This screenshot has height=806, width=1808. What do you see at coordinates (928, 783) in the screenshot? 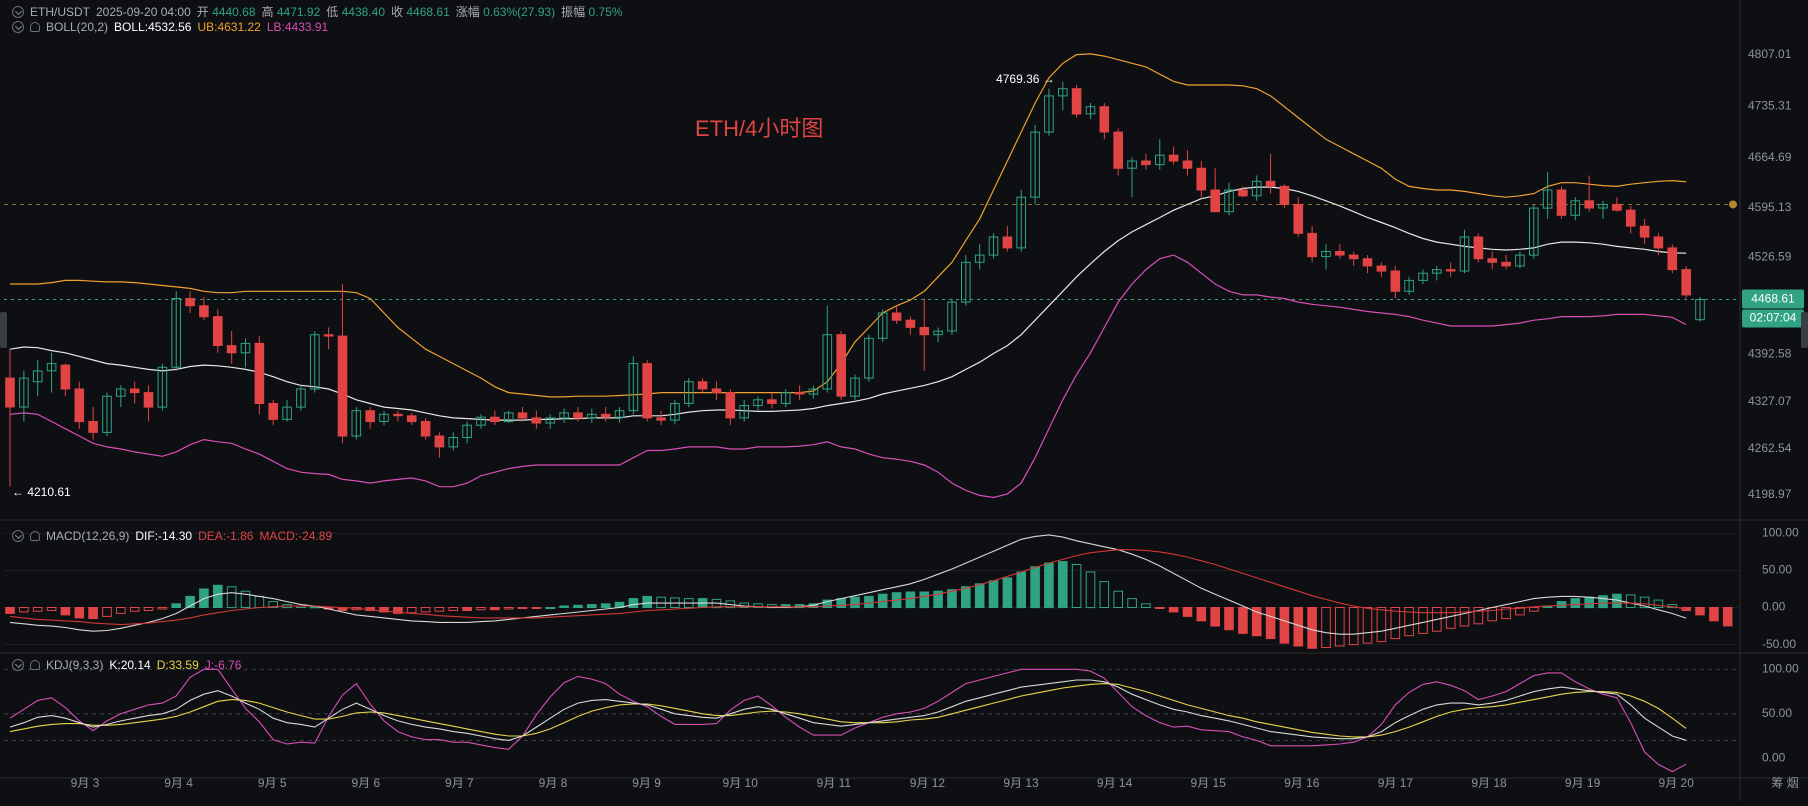
I see `x-axis-date-label: 9月 12` at bounding box center [928, 783].